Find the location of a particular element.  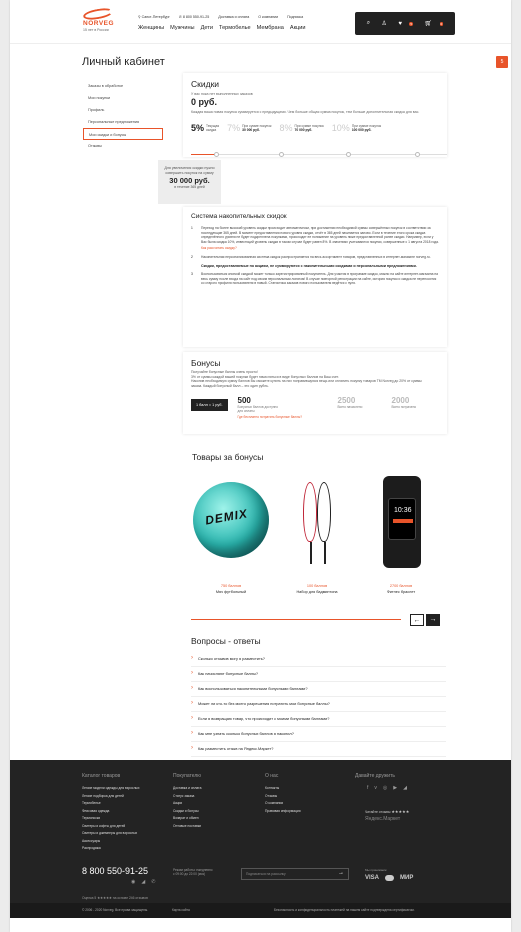

footer-link: Распродажа is located at coordinates (111, 849).